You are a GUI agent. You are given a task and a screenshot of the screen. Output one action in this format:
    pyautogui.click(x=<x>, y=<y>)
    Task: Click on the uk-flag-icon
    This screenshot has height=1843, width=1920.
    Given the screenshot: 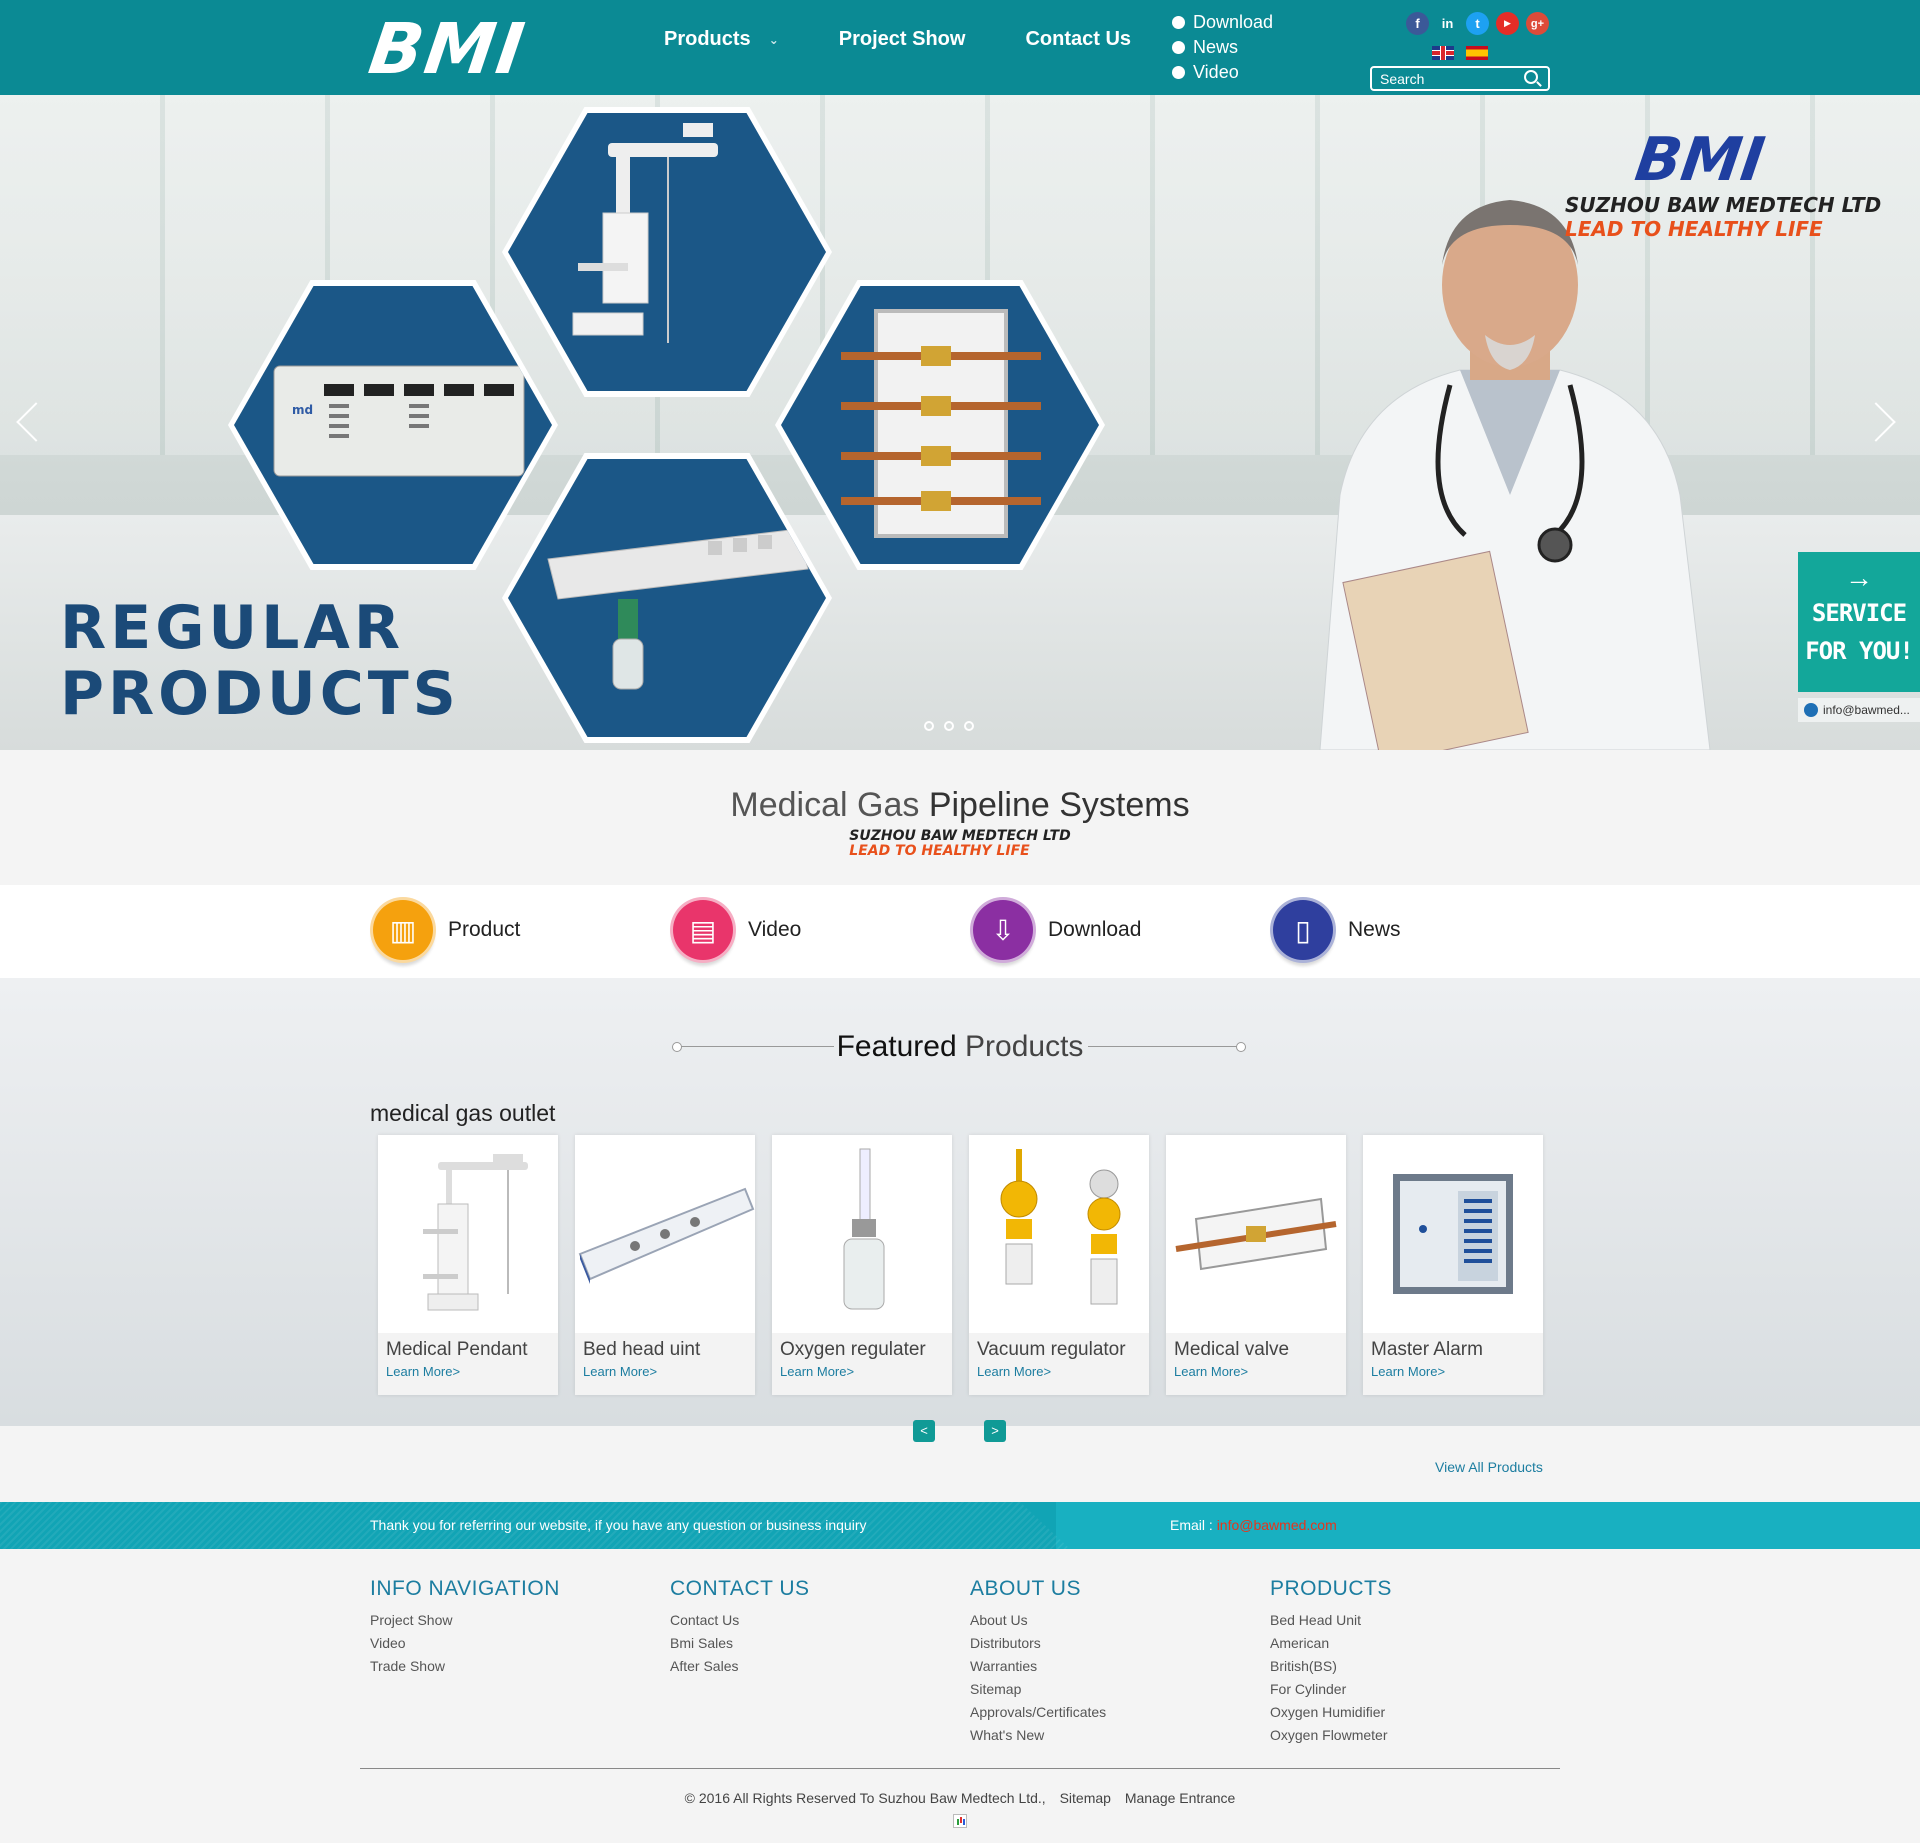 What is the action you would take?
    pyautogui.click(x=1443, y=53)
    